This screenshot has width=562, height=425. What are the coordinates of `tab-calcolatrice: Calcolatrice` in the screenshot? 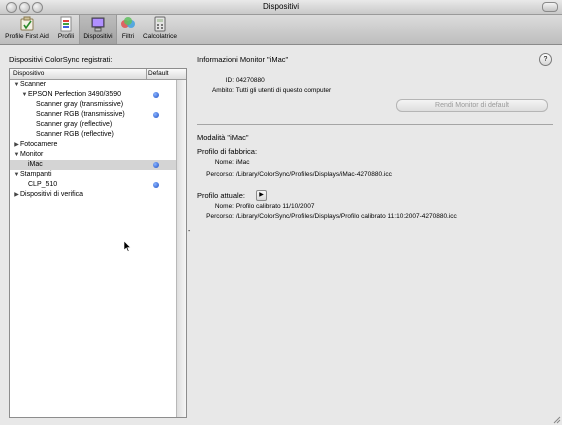 It's located at (160, 29).